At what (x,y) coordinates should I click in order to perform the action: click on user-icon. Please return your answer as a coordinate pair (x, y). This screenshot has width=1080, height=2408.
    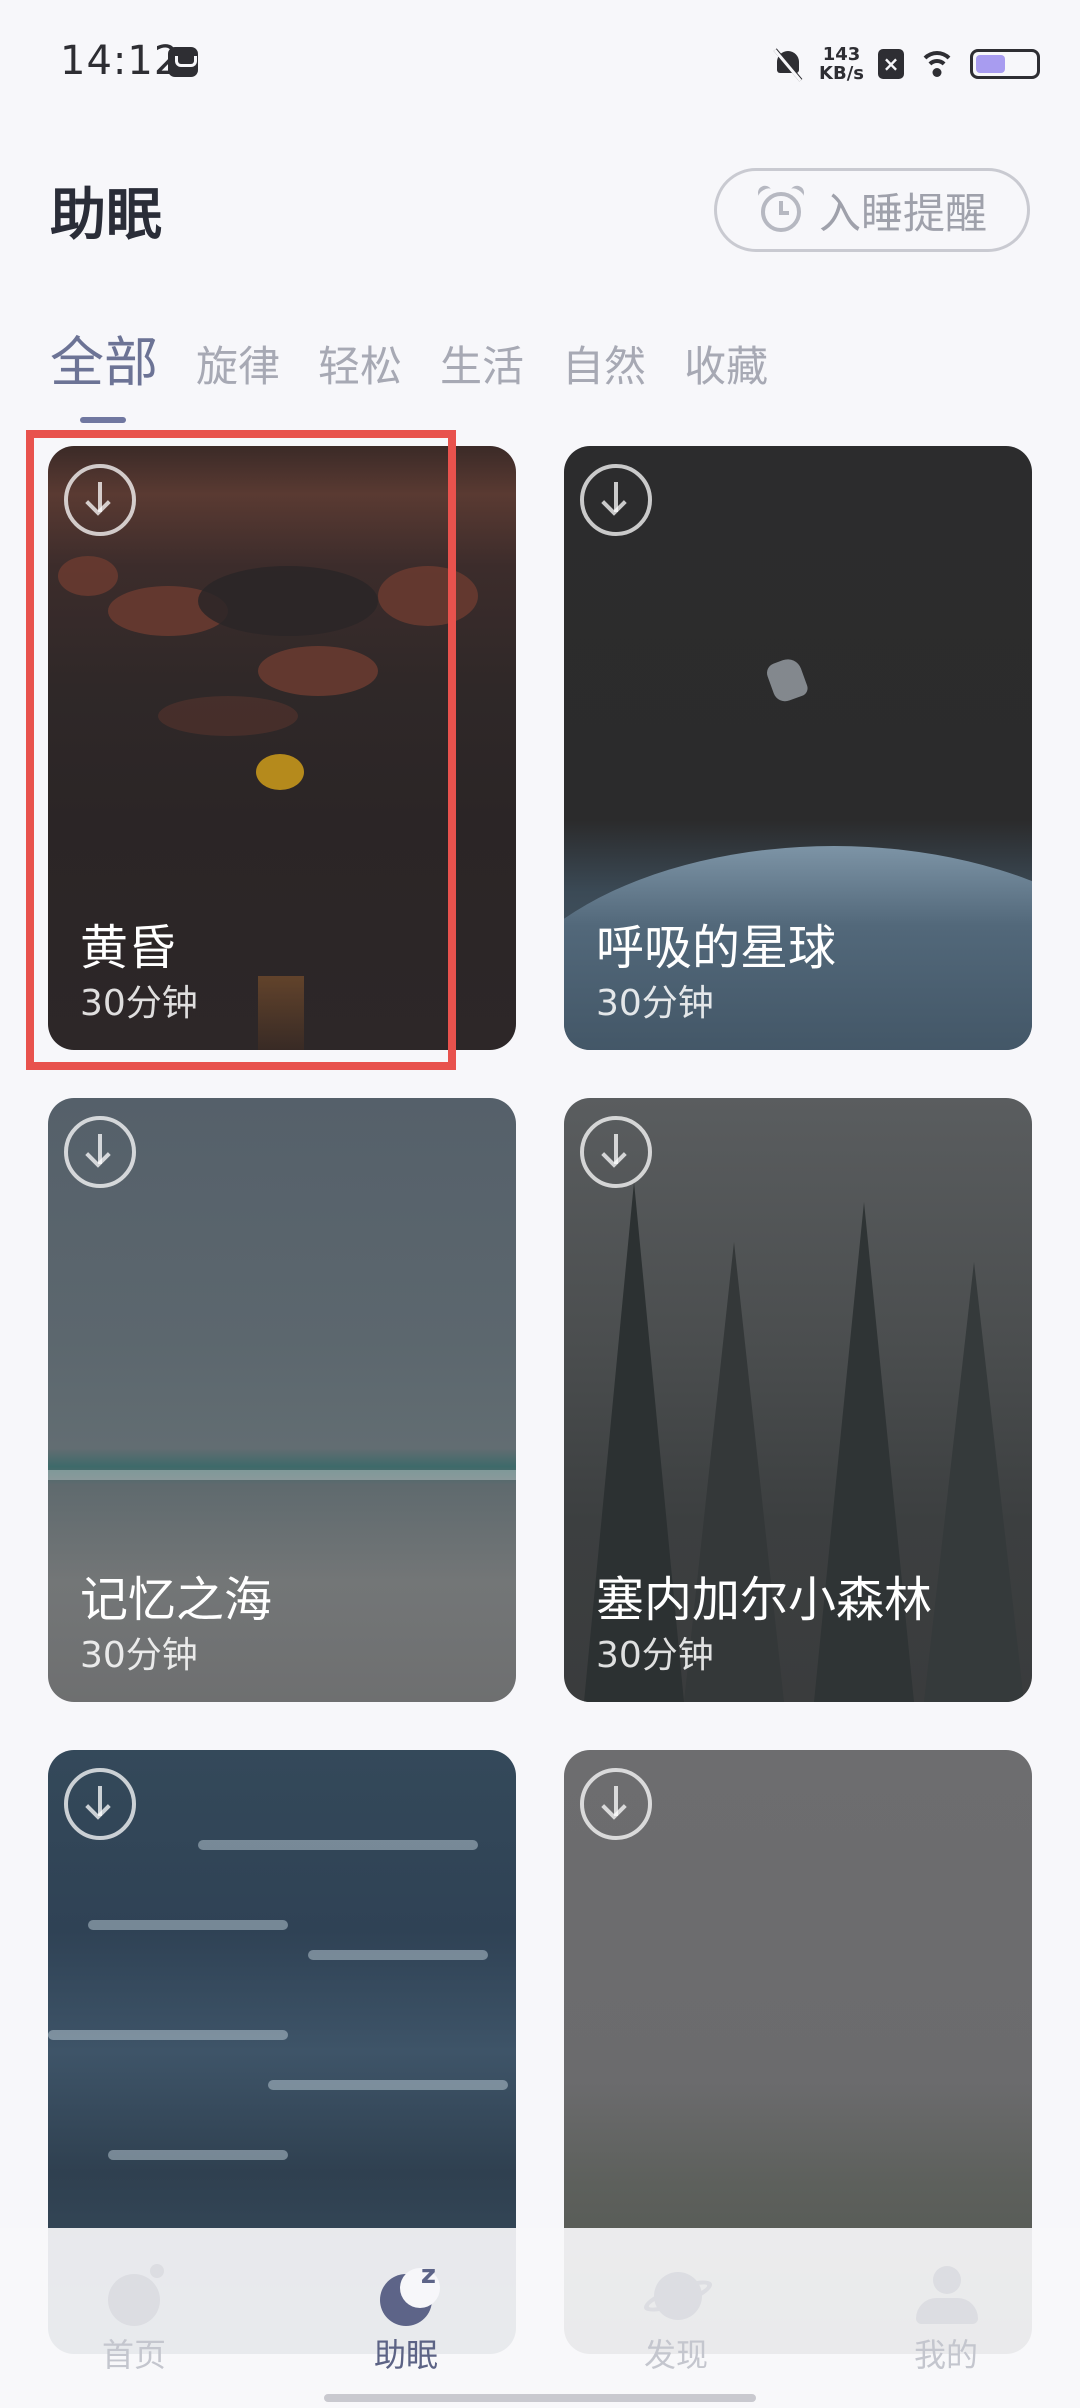
    Looking at the image, I should click on (947, 2294).